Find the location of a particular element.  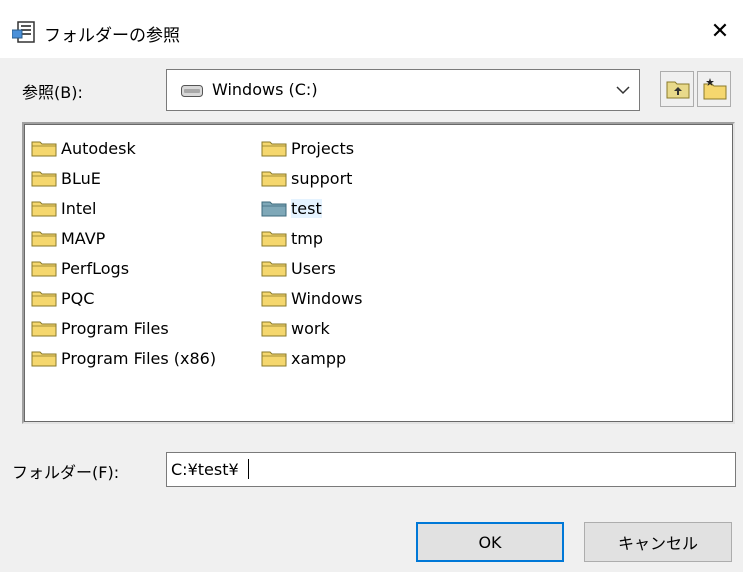

folder-item: Program Files (x86) is located at coordinates (123, 358).